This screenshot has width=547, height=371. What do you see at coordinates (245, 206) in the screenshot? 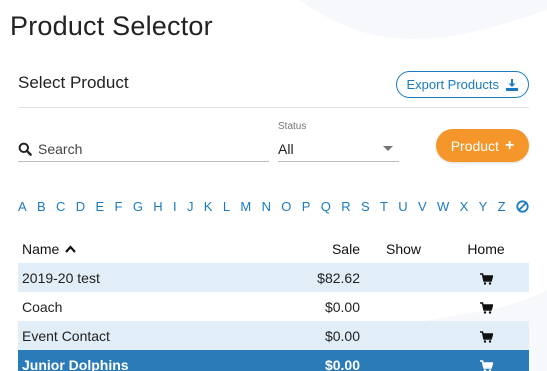
I see `alpha-filter-m: M` at bounding box center [245, 206].